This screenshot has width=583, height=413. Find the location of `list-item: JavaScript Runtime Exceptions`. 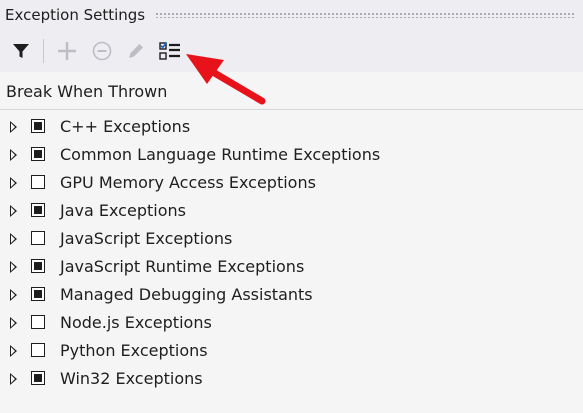

list-item: JavaScript Runtime Exceptions is located at coordinates (291, 267).